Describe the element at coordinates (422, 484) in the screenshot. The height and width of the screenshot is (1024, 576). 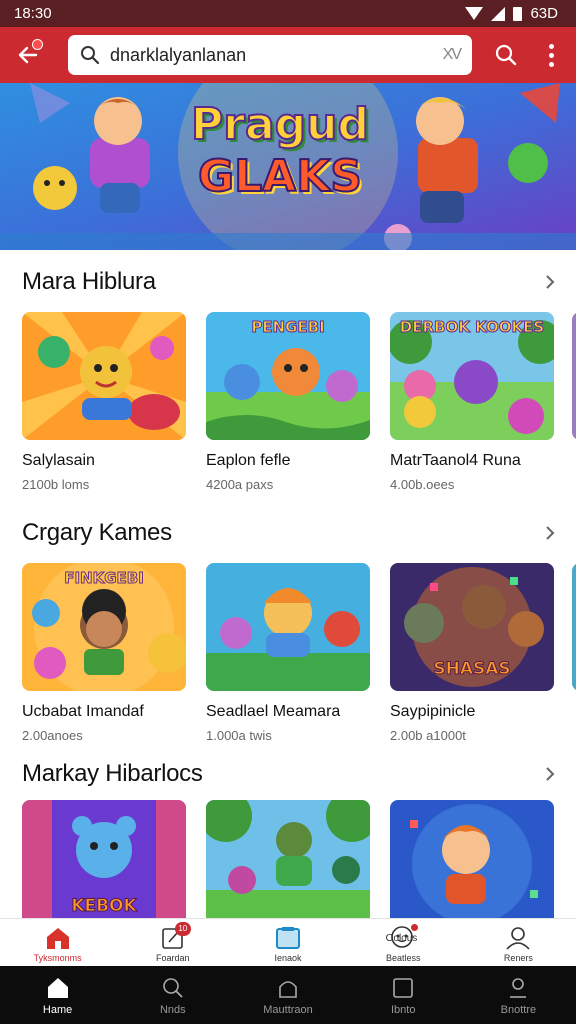
I see `game-subtitle: 4.00b.oees` at that location.